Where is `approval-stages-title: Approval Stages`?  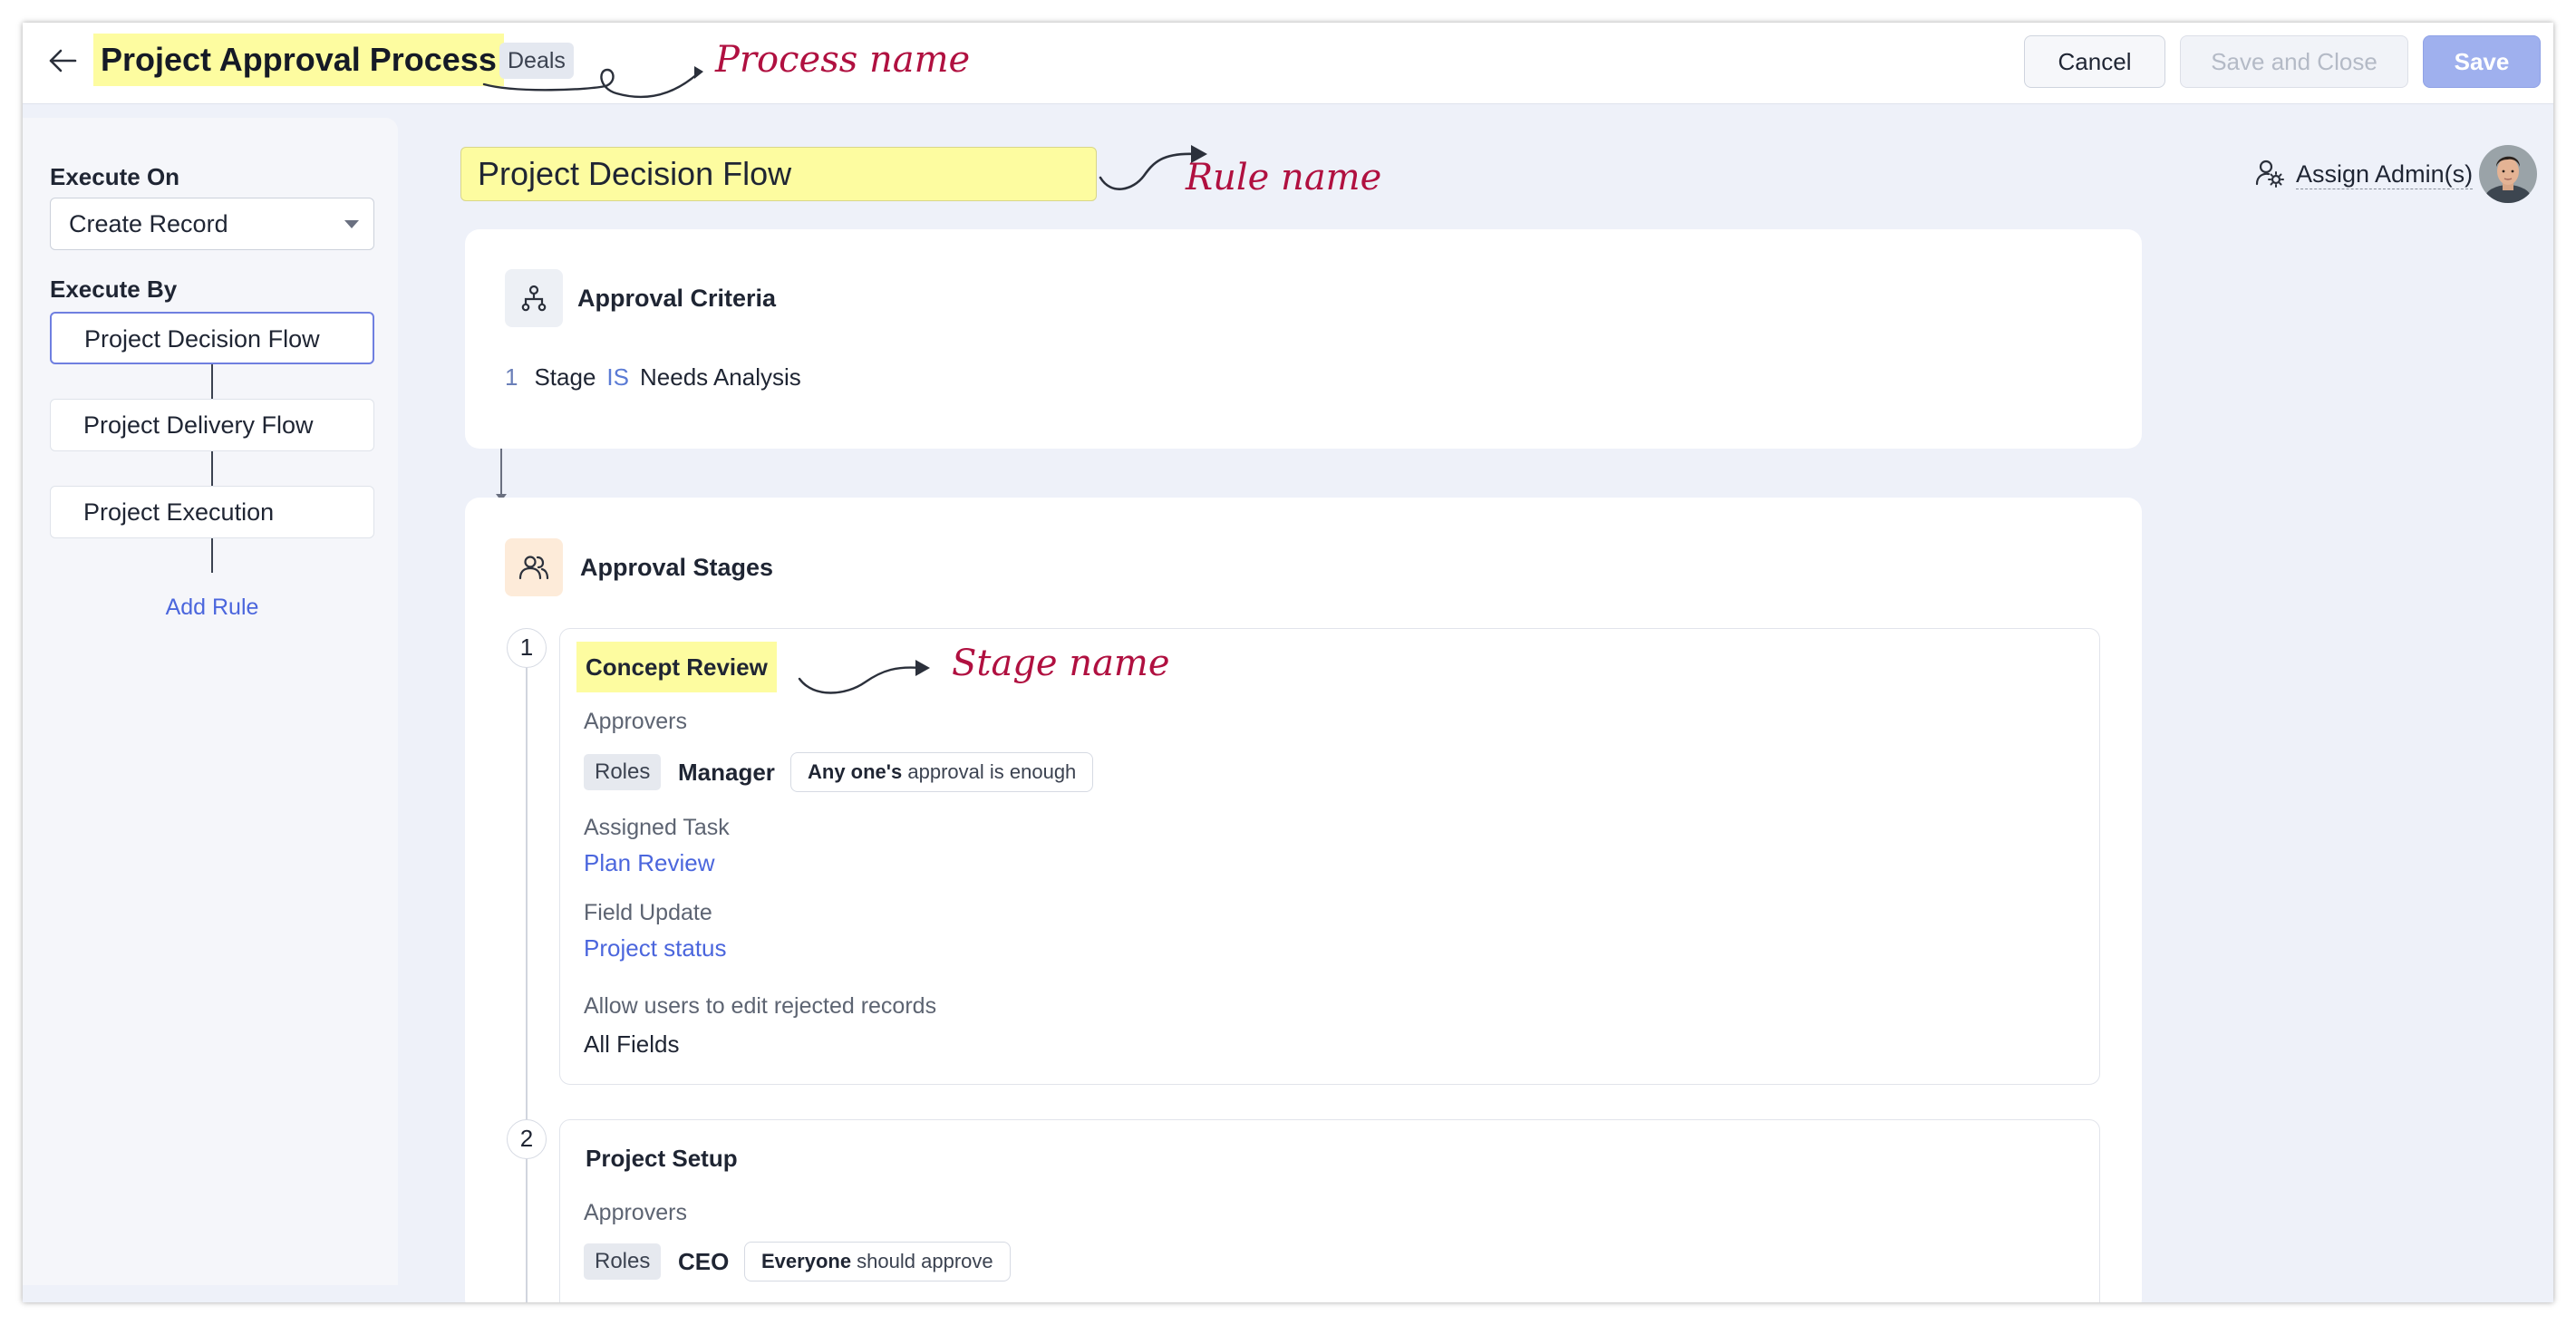 approval-stages-title: Approval Stages is located at coordinates (677, 567).